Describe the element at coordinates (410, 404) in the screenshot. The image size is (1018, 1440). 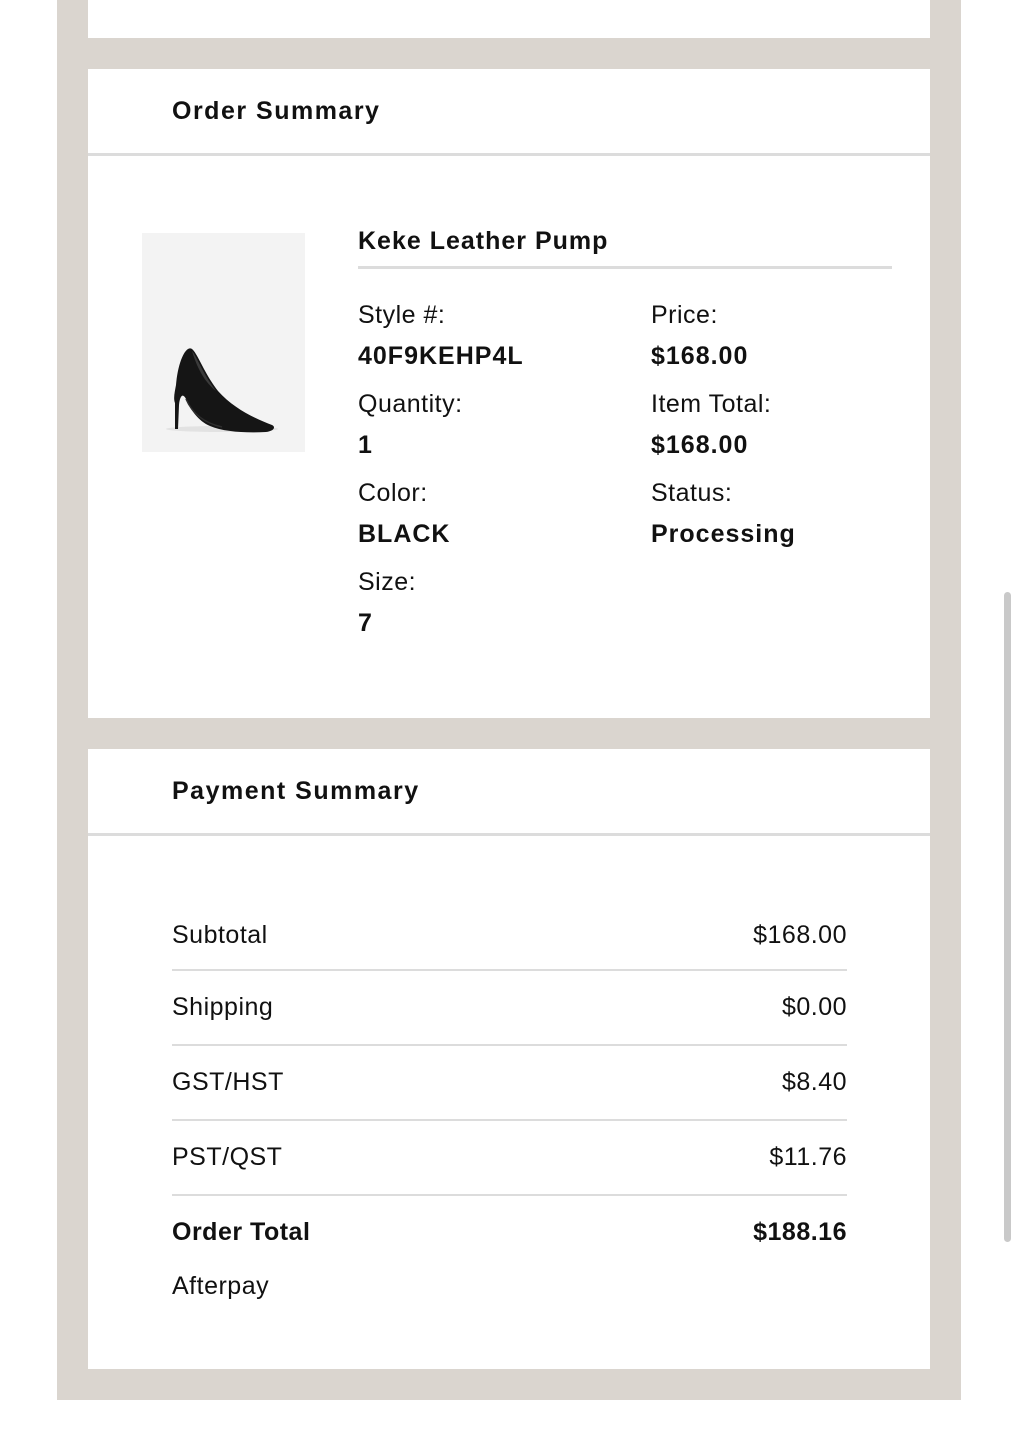
I see `quantity-label: Quantity:` at that location.